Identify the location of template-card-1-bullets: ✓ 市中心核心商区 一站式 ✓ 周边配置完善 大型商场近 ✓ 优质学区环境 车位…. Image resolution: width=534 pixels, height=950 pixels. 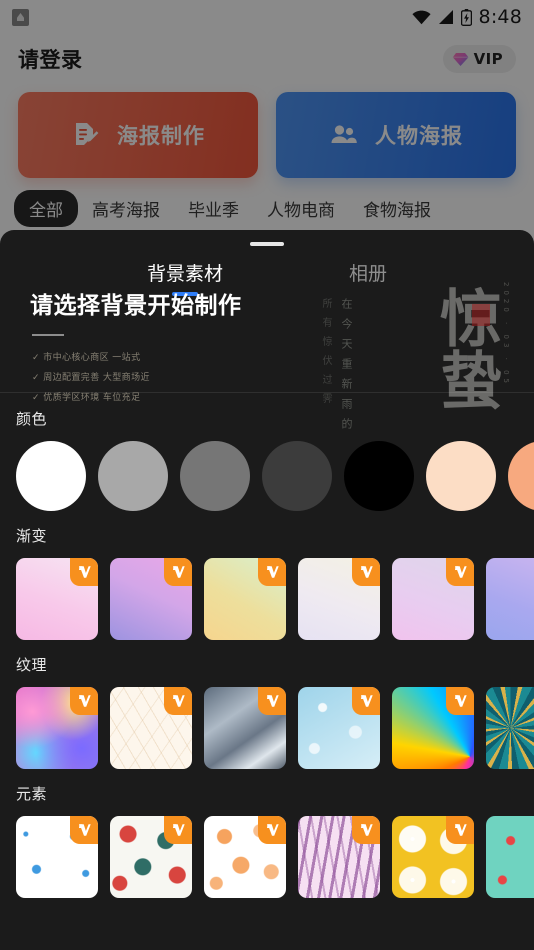
(91, 380).